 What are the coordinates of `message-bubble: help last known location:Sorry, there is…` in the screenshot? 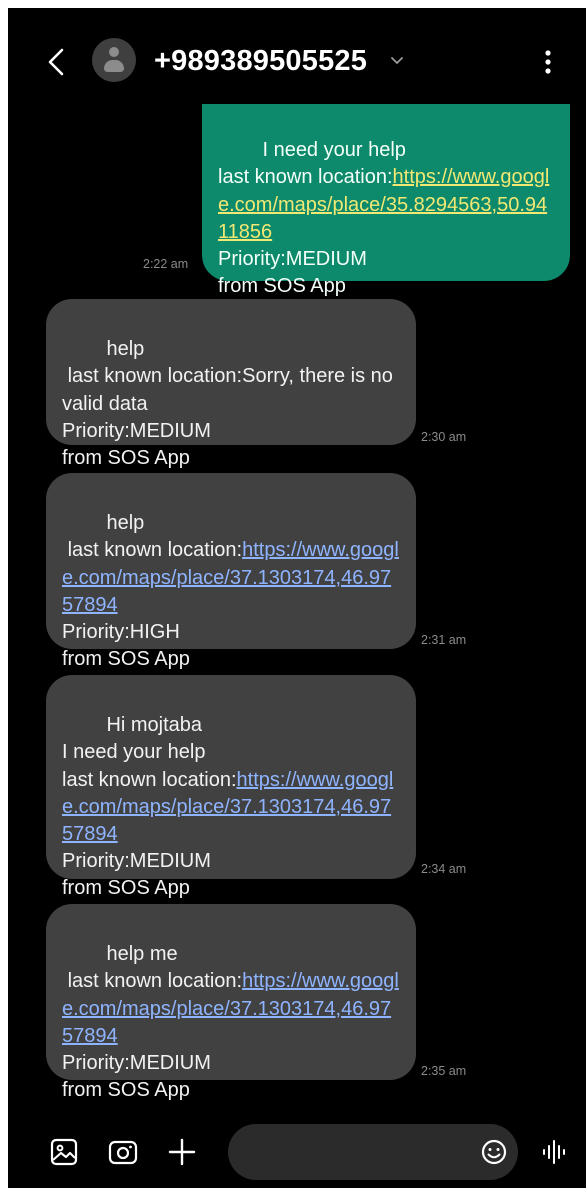 It's located at (231, 384).